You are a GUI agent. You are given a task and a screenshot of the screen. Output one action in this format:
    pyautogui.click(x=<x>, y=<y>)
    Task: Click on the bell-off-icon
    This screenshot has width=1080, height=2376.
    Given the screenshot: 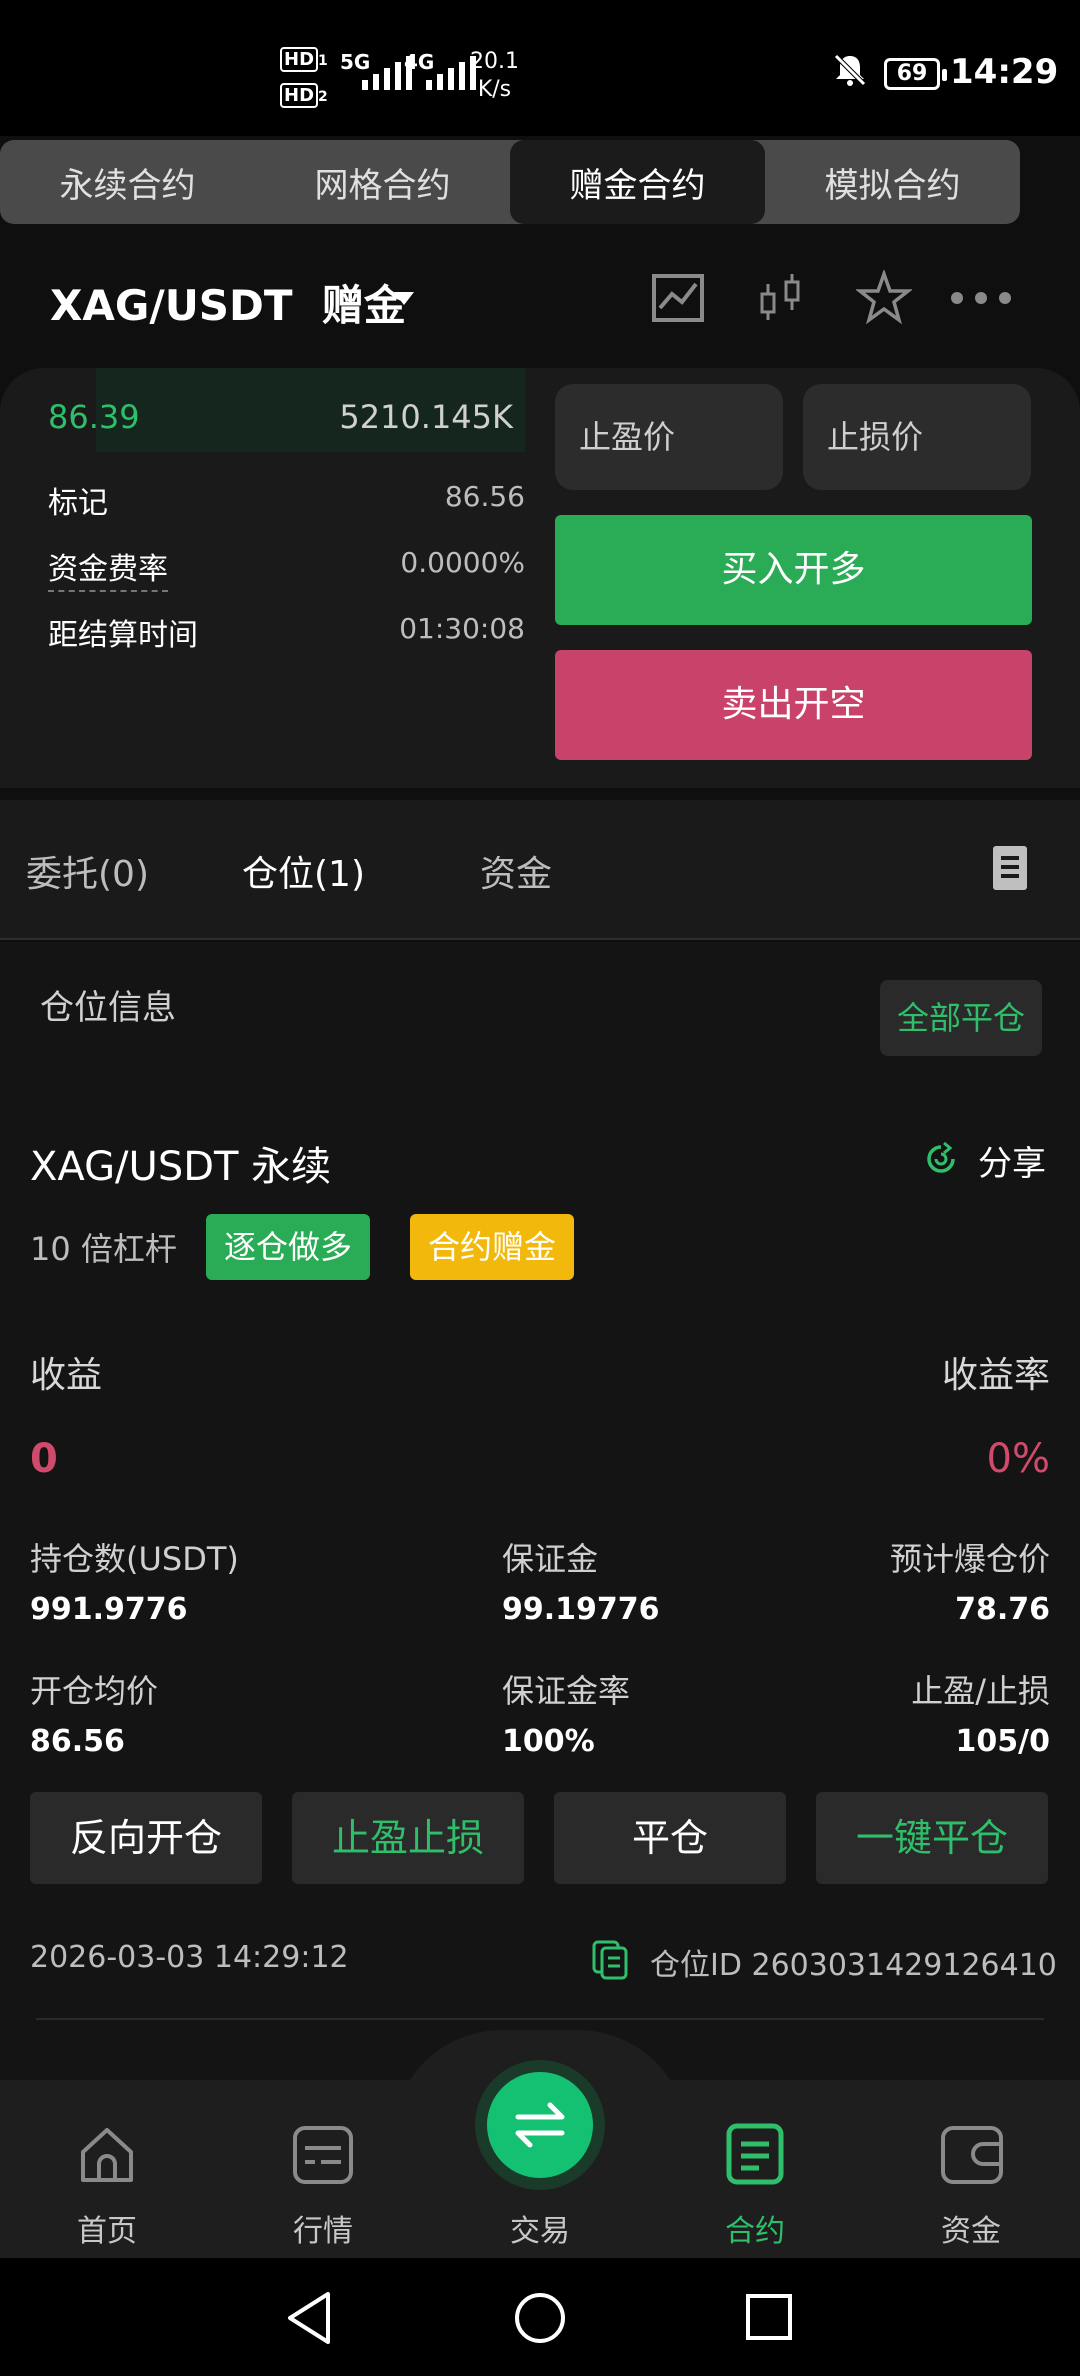 What is the action you would take?
    pyautogui.click(x=850, y=70)
    